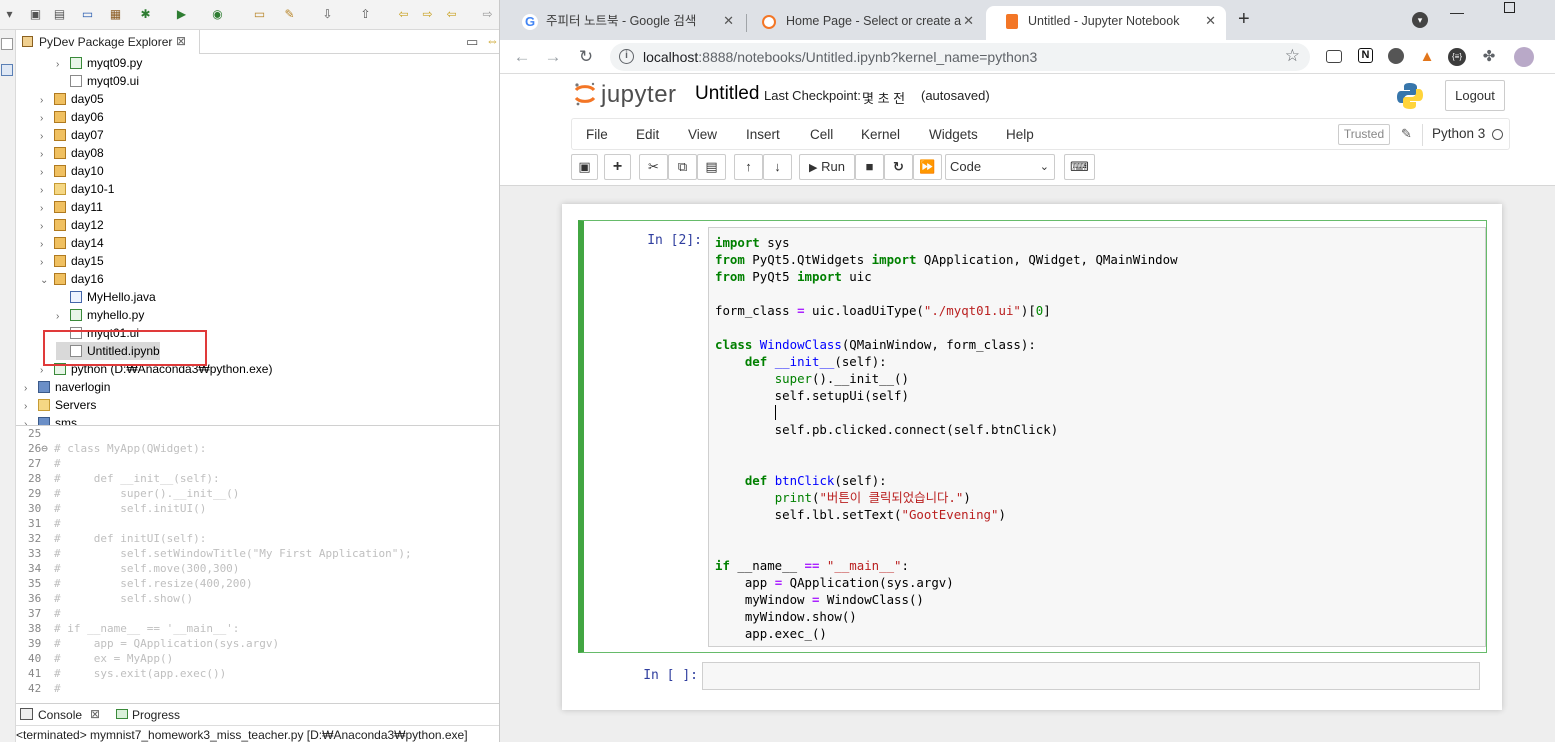 This screenshot has height=742, width=1555. I want to click on menu-view: View, so click(702, 134).